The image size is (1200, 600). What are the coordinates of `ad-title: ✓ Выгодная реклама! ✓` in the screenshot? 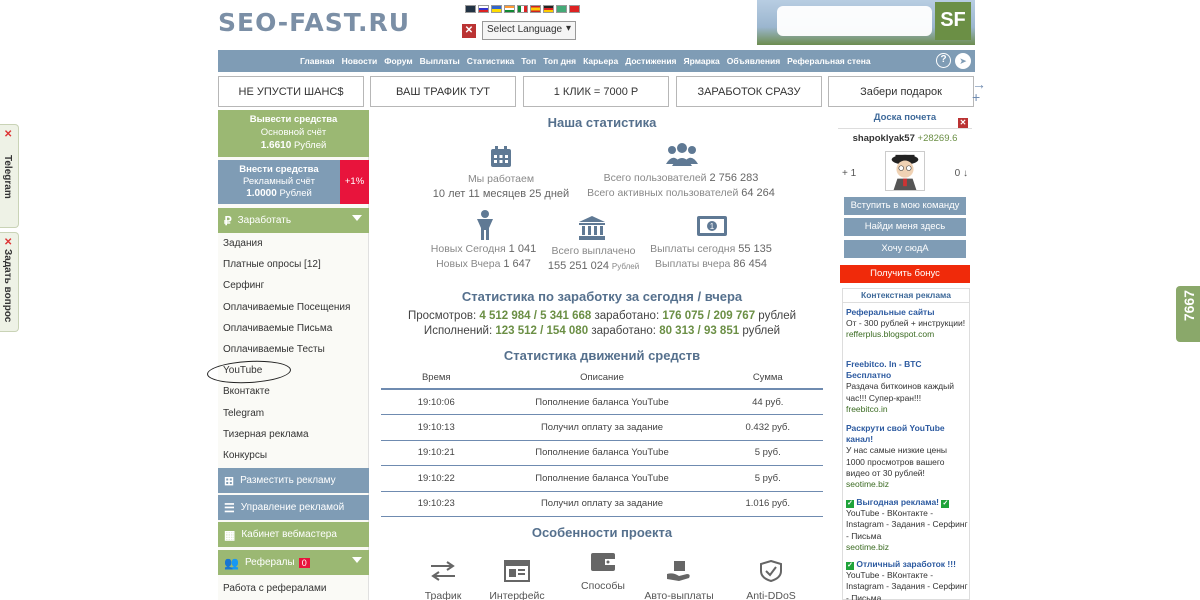 It's located at (907, 502).